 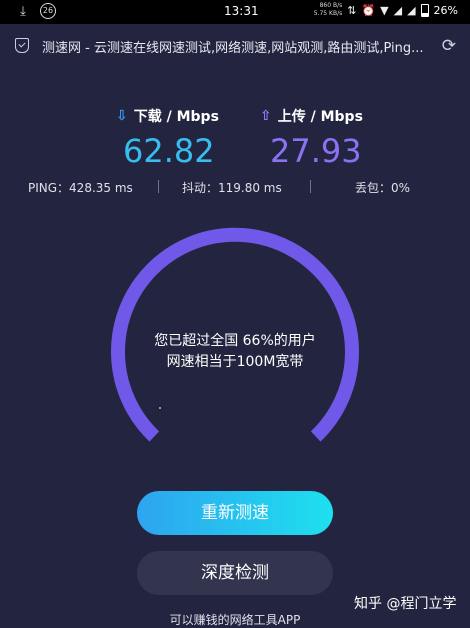 I want to click on gauge-percentile-text: 您已超过全国 66%的用户, so click(x=235, y=341).